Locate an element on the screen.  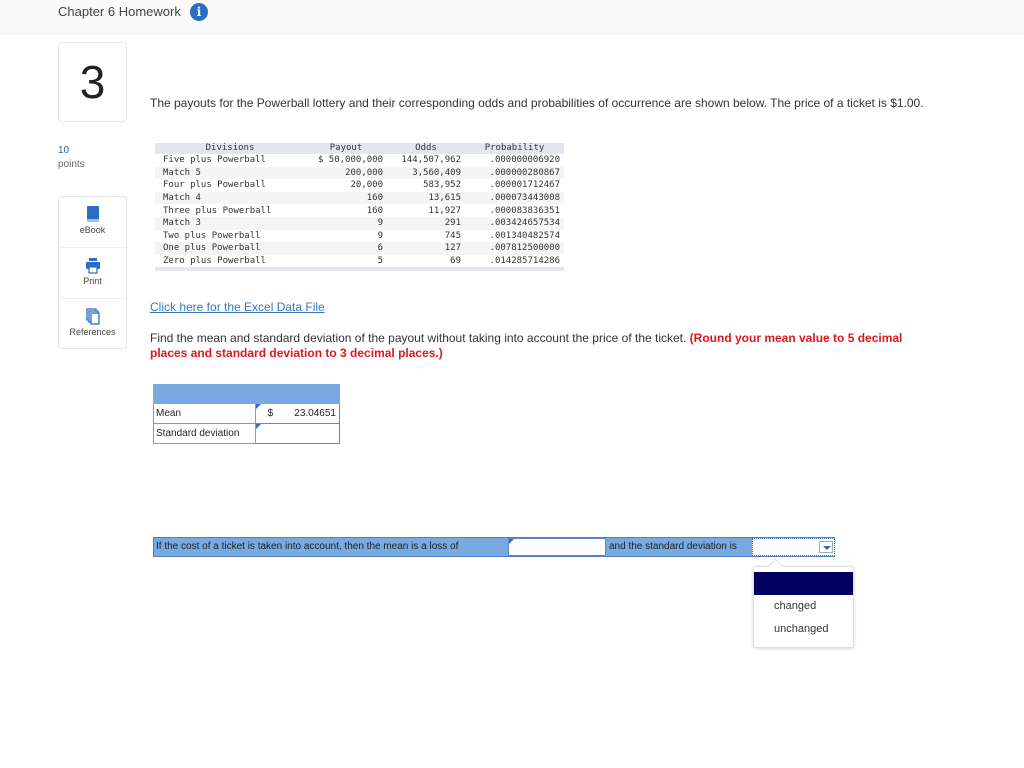
sentence-part2: and the standard deviation is is located at coordinates (673, 546).